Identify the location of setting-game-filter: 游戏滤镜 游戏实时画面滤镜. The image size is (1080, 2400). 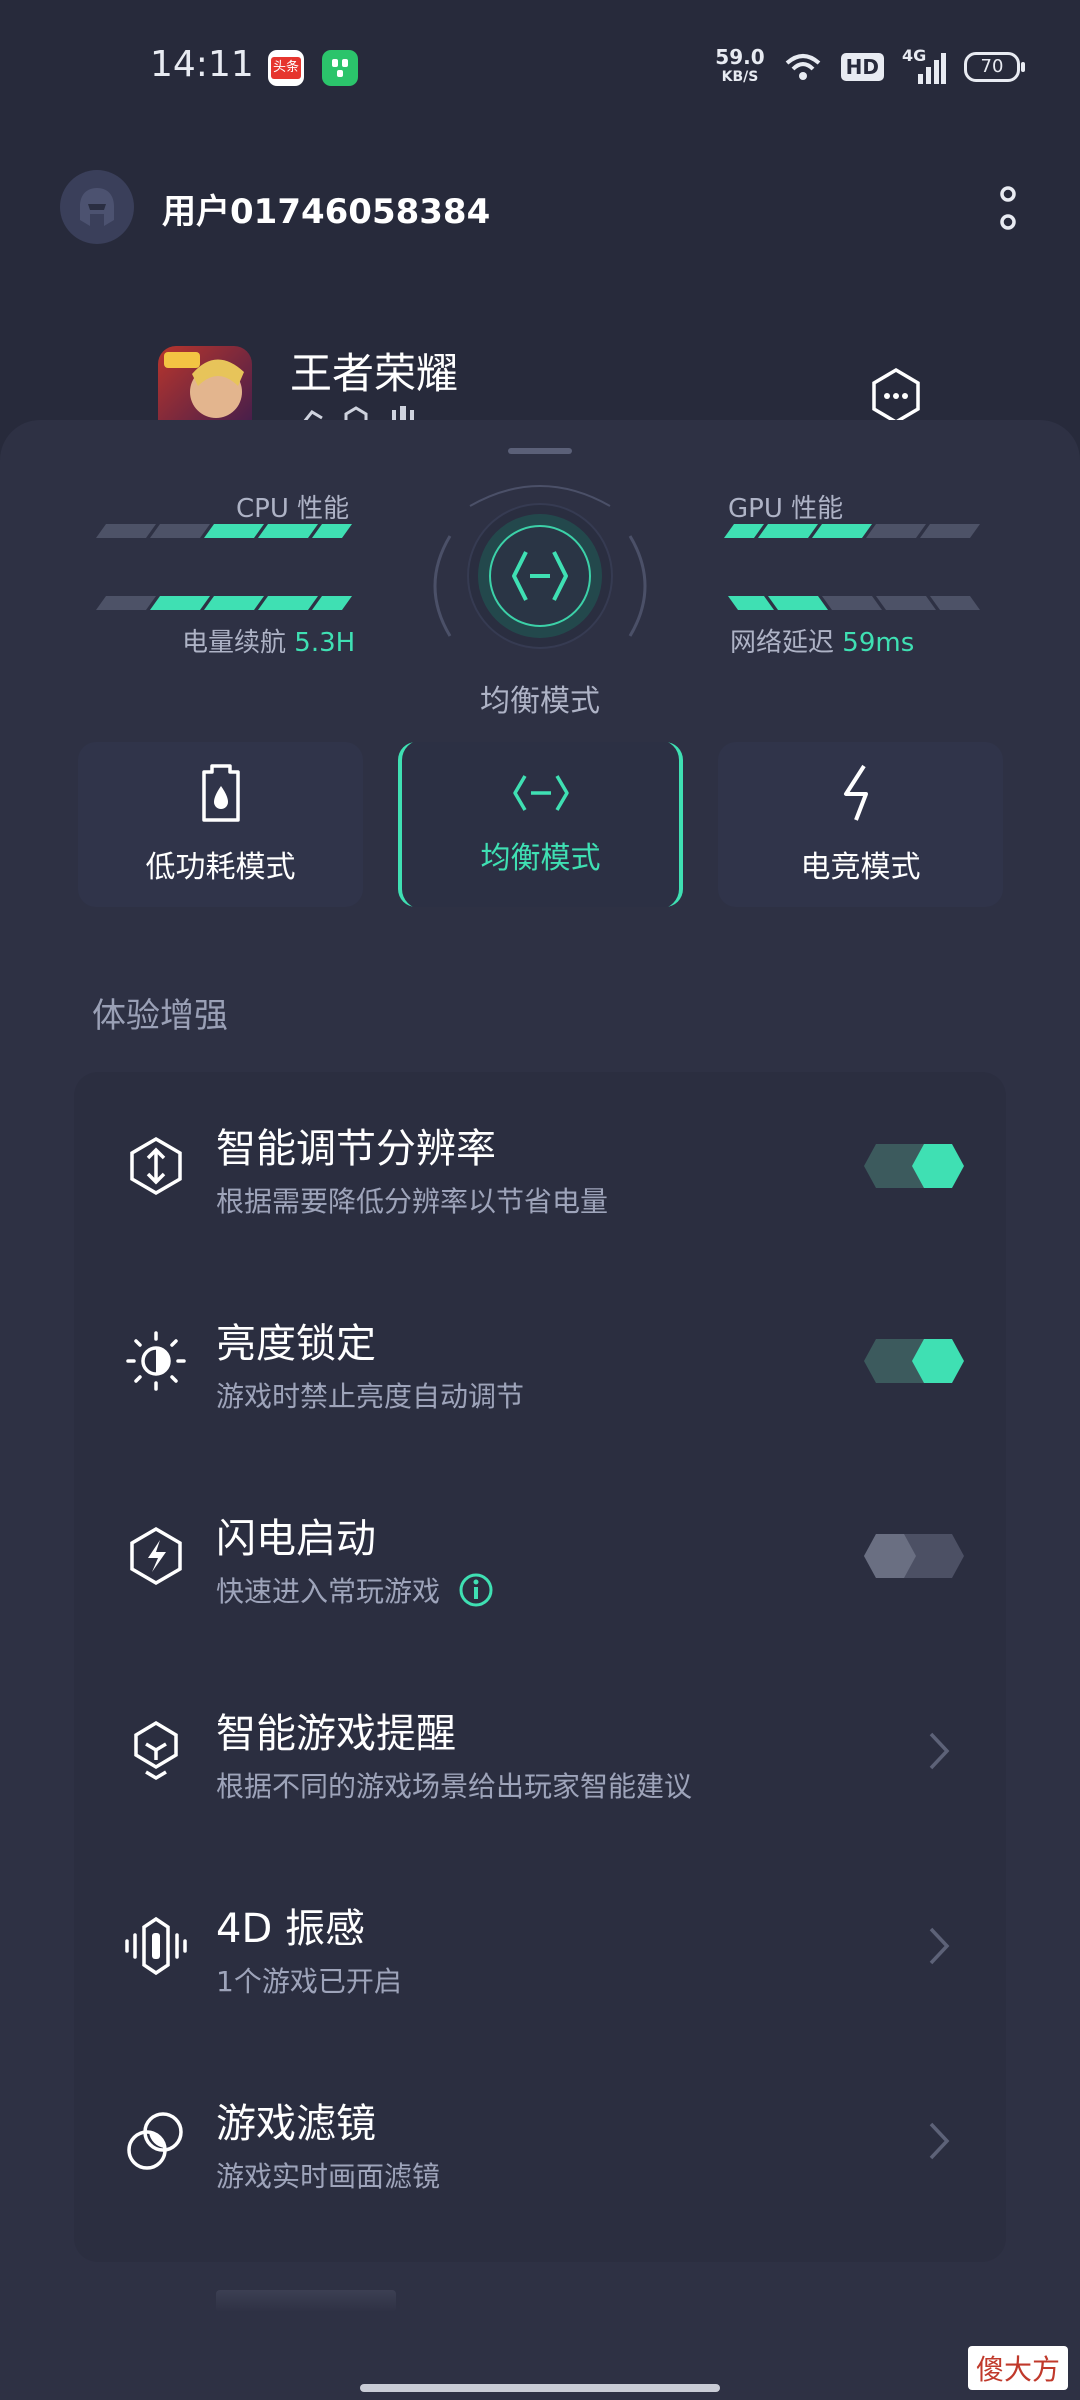
(540, 2140).